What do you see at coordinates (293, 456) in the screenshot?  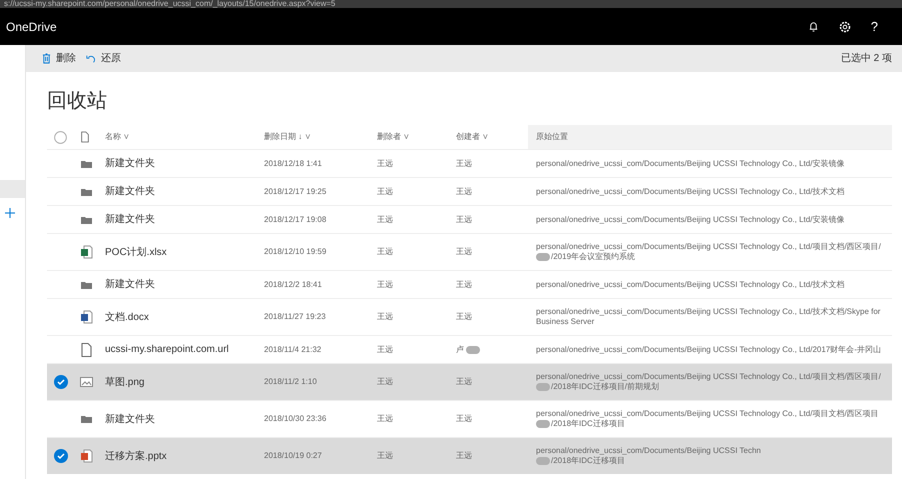 I see `deleted-date: 2018/10/19 0:27` at bounding box center [293, 456].